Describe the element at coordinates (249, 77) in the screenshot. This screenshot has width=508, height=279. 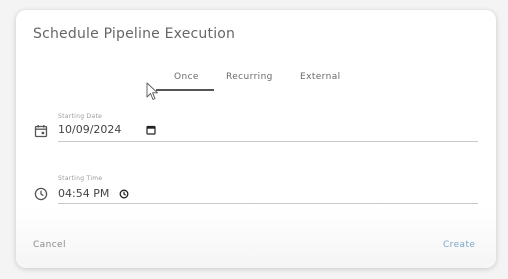
I see `tab-recurring: Recurring` at that location.